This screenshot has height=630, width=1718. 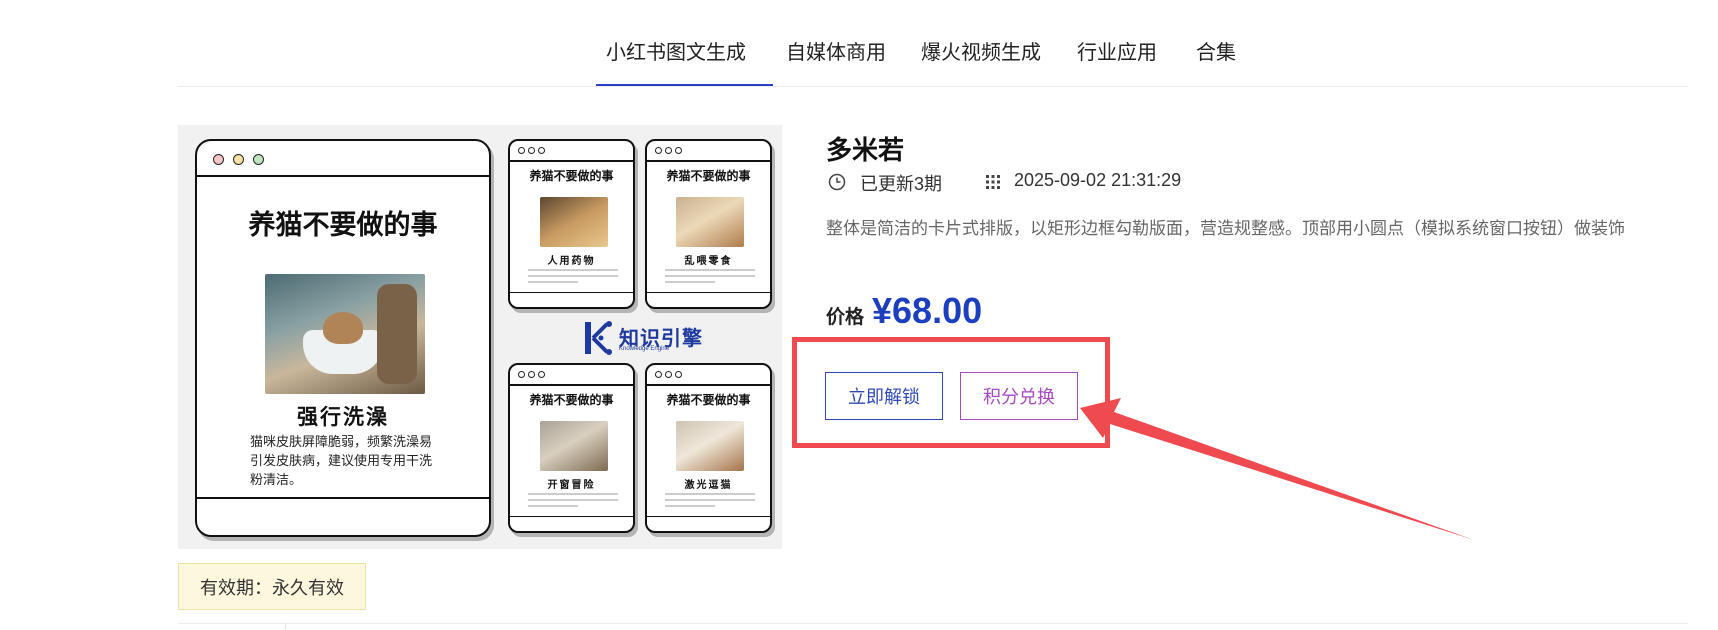 What do you see at coordinates (845, 317) in the screenshot?
I see `price-label: 价格` at bounding box center [845, 317].